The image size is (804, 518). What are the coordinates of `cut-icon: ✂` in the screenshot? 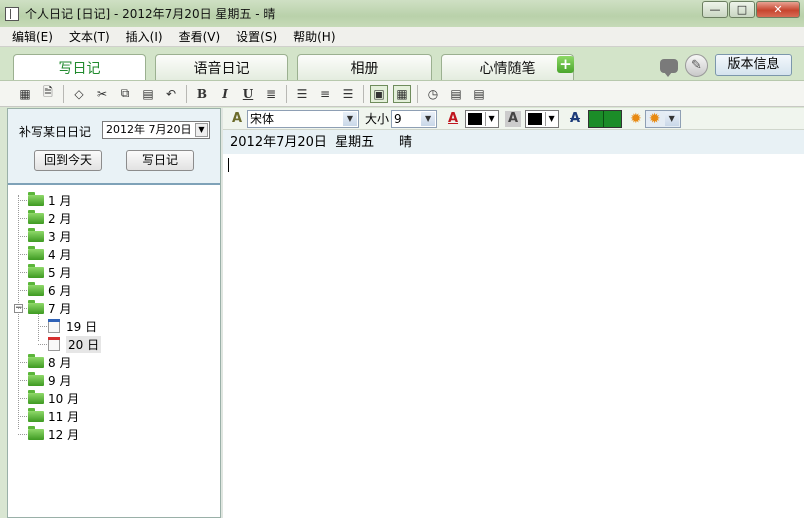 It's located at (102, 94).